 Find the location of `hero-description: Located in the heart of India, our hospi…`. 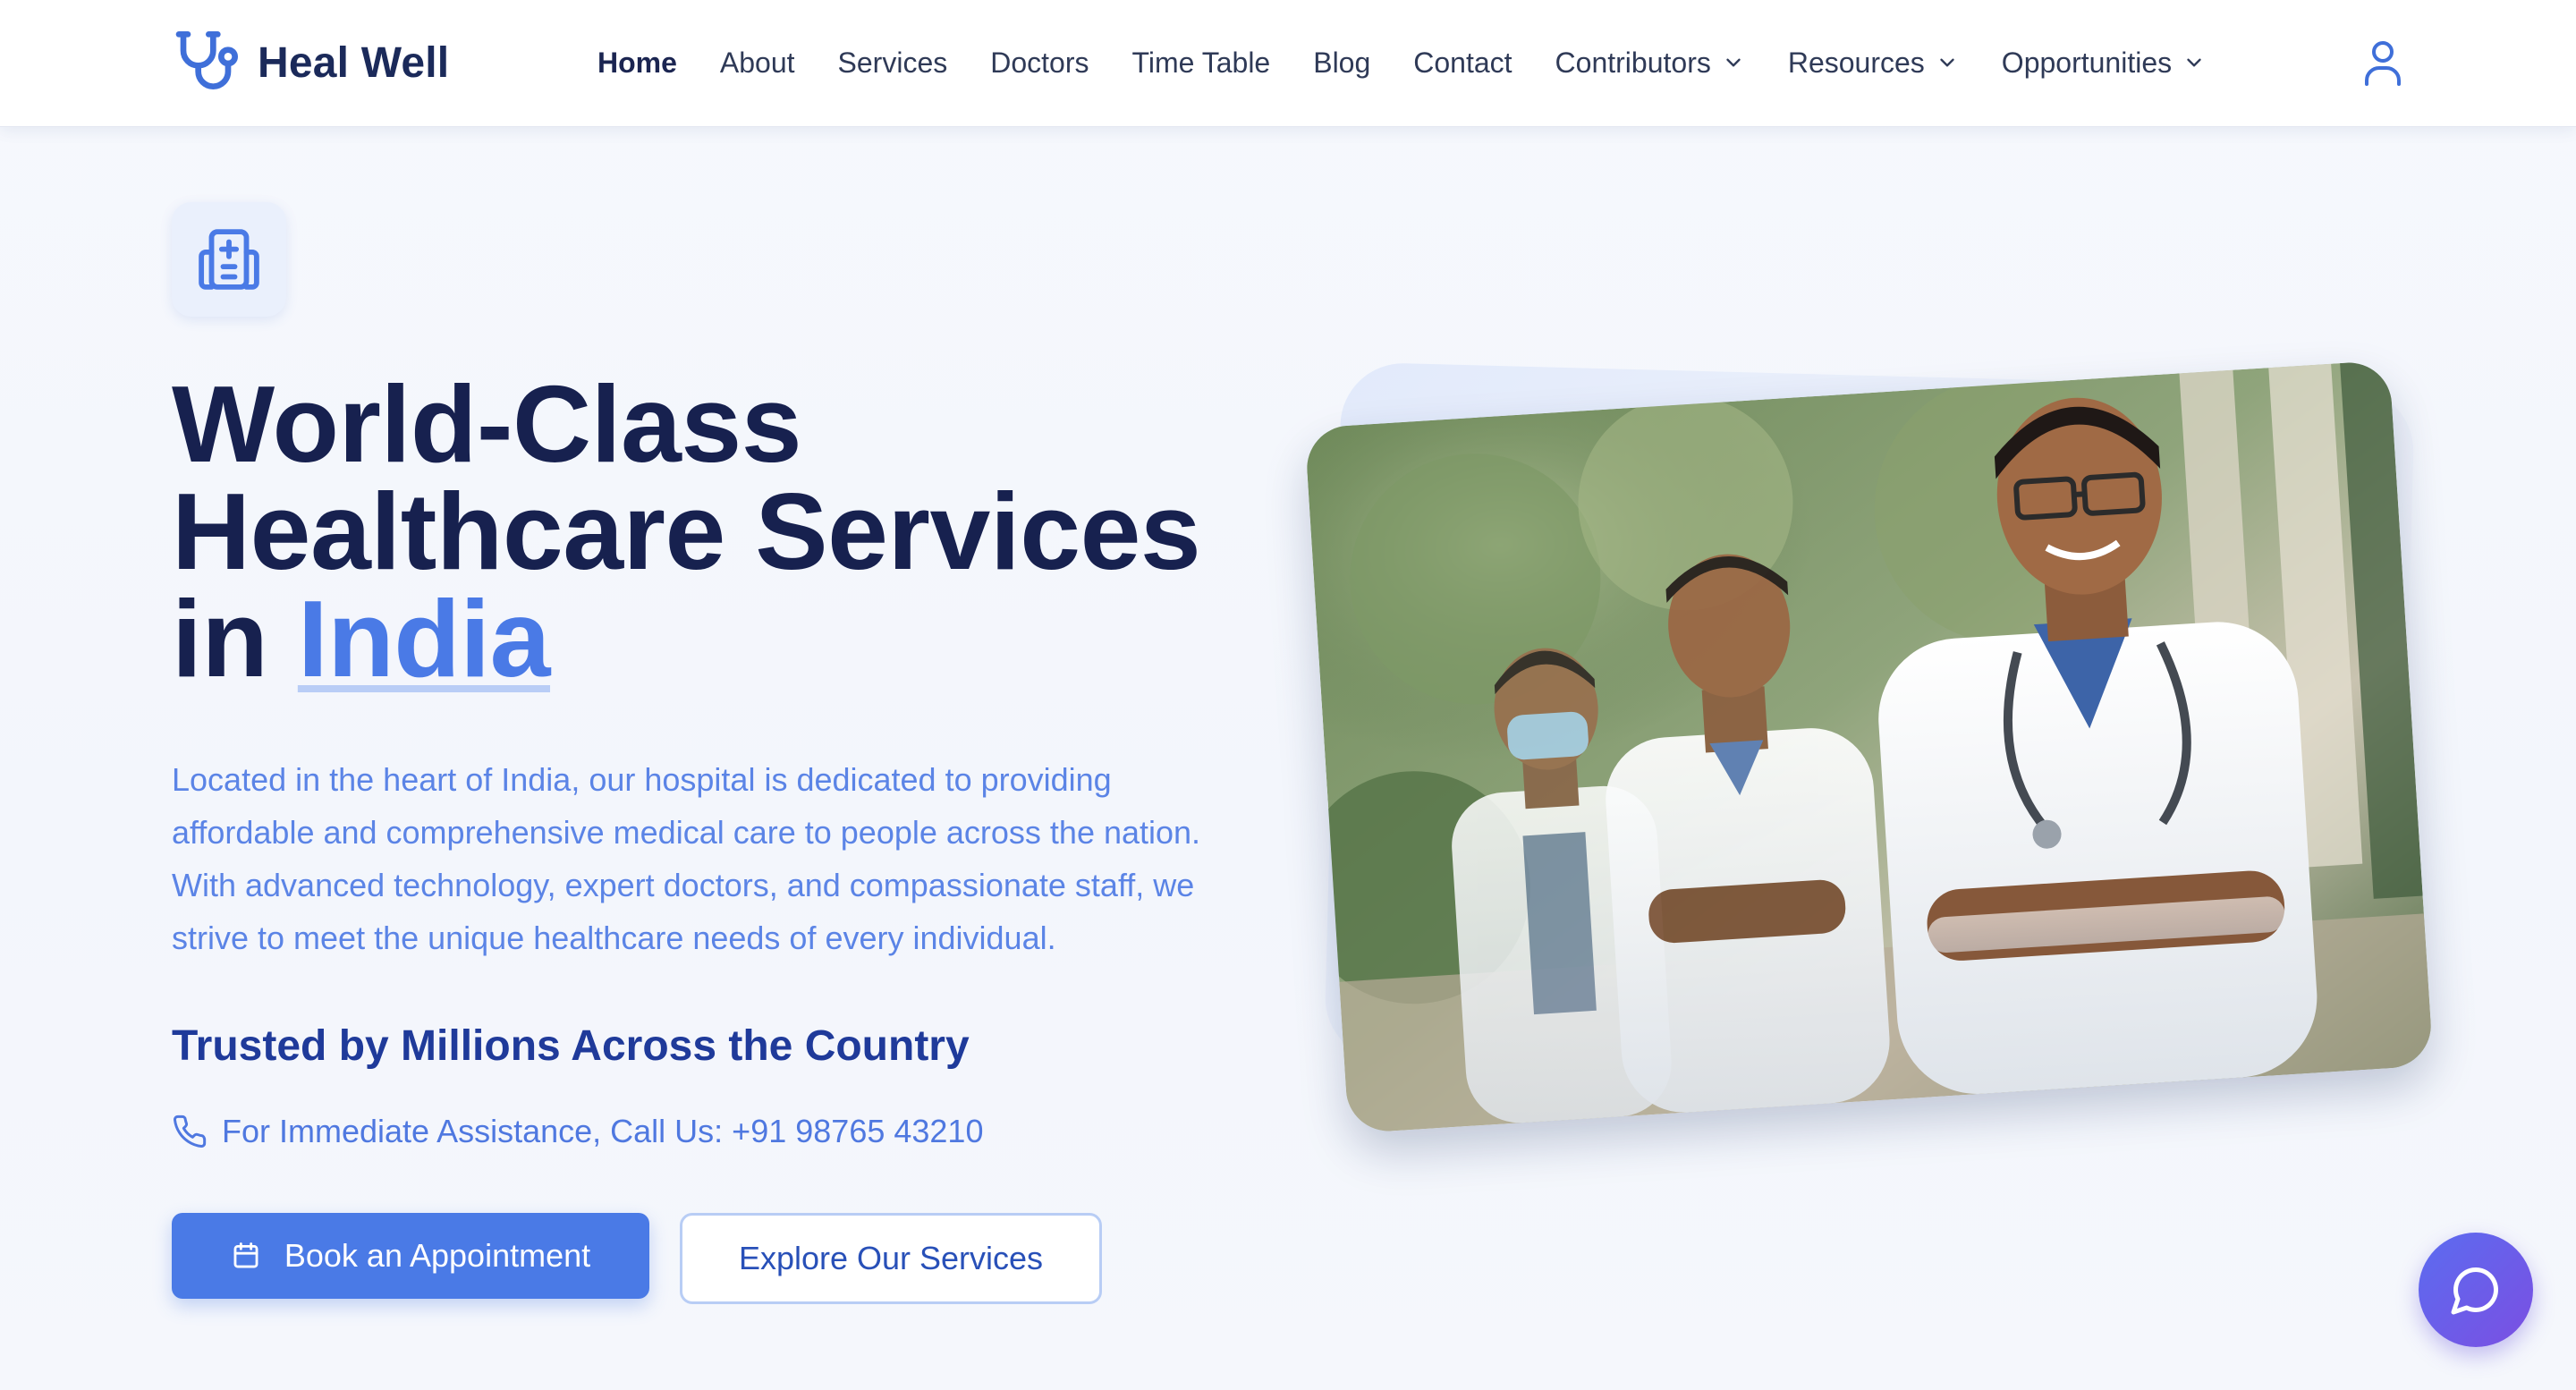

hero-description: Located in the heart of India, our hospi… is located at coordinates (686, 858).